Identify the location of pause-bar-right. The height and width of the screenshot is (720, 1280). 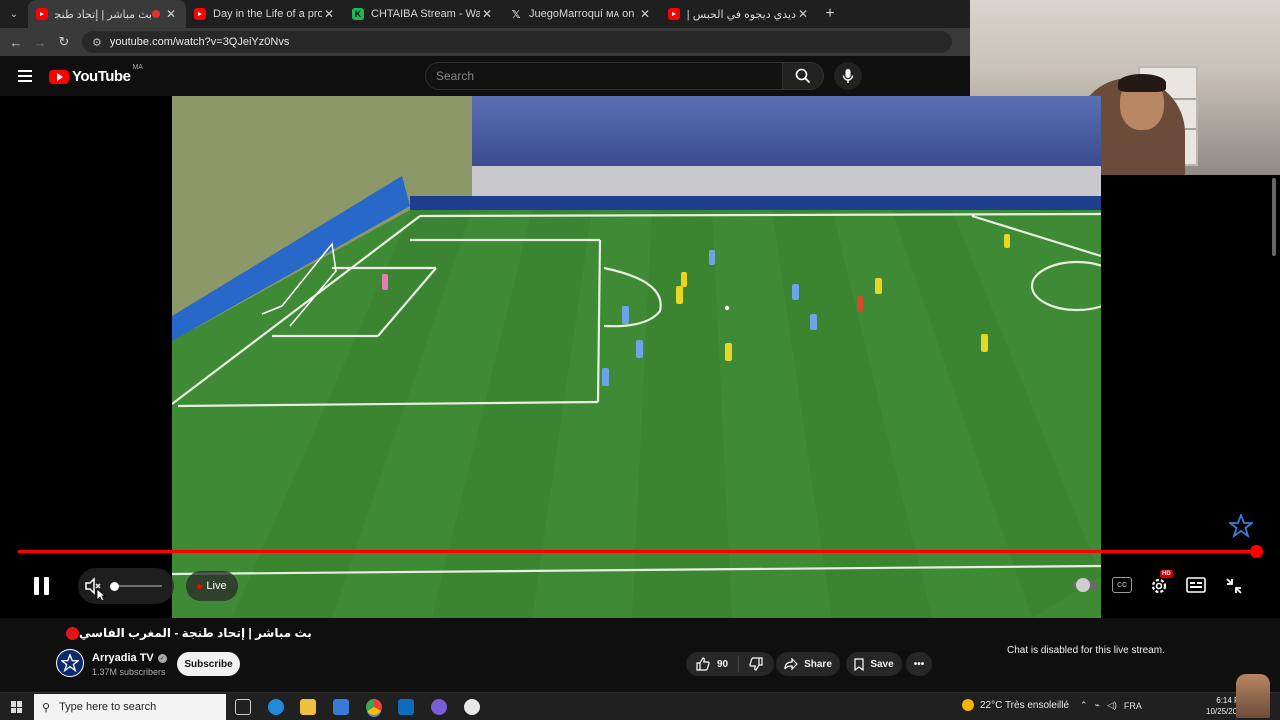
(46, 586).